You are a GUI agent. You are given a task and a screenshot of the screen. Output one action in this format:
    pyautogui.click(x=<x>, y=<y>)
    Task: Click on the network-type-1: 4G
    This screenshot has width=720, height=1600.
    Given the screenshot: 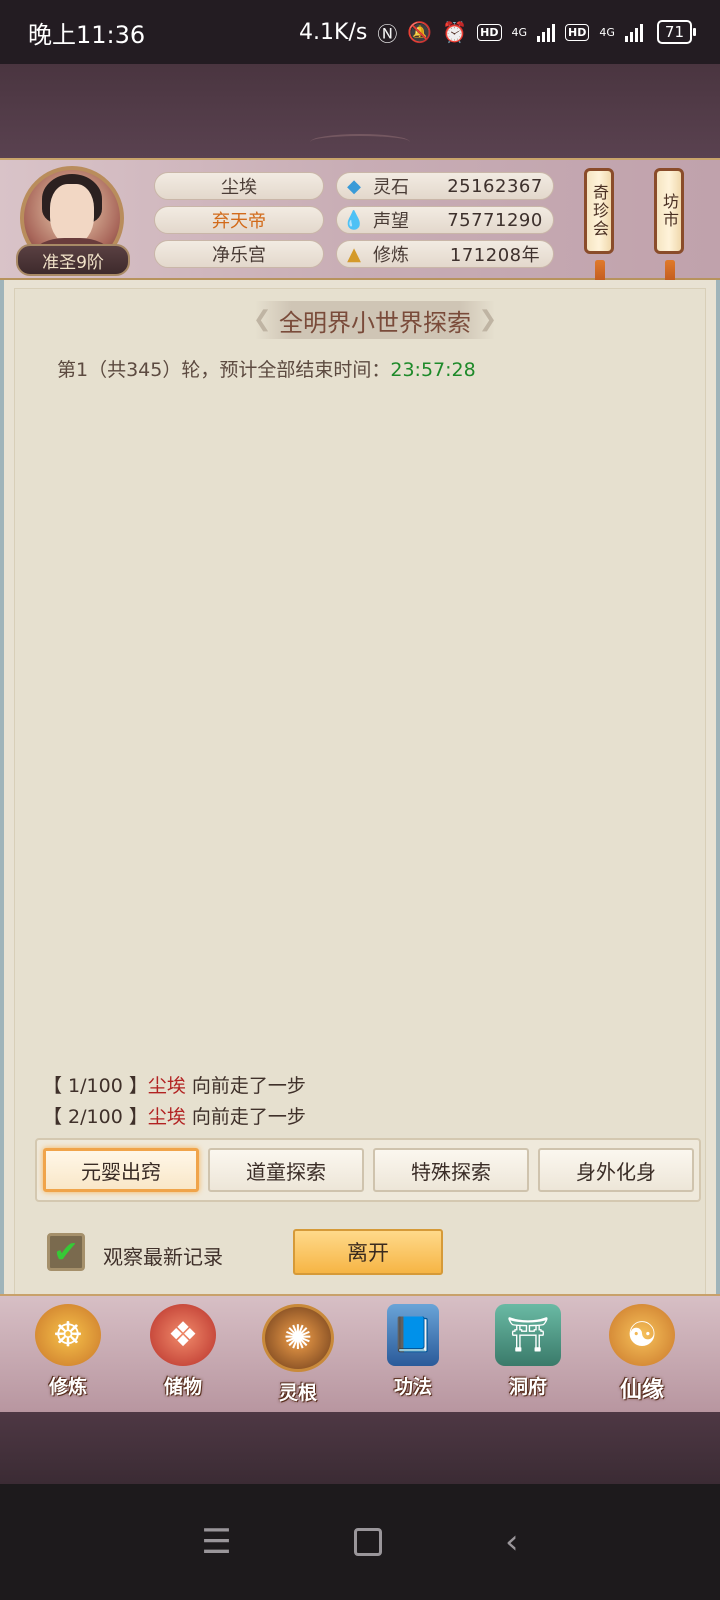 What is the action you would take?
    pyautogui.click(x=519, y=32)
    